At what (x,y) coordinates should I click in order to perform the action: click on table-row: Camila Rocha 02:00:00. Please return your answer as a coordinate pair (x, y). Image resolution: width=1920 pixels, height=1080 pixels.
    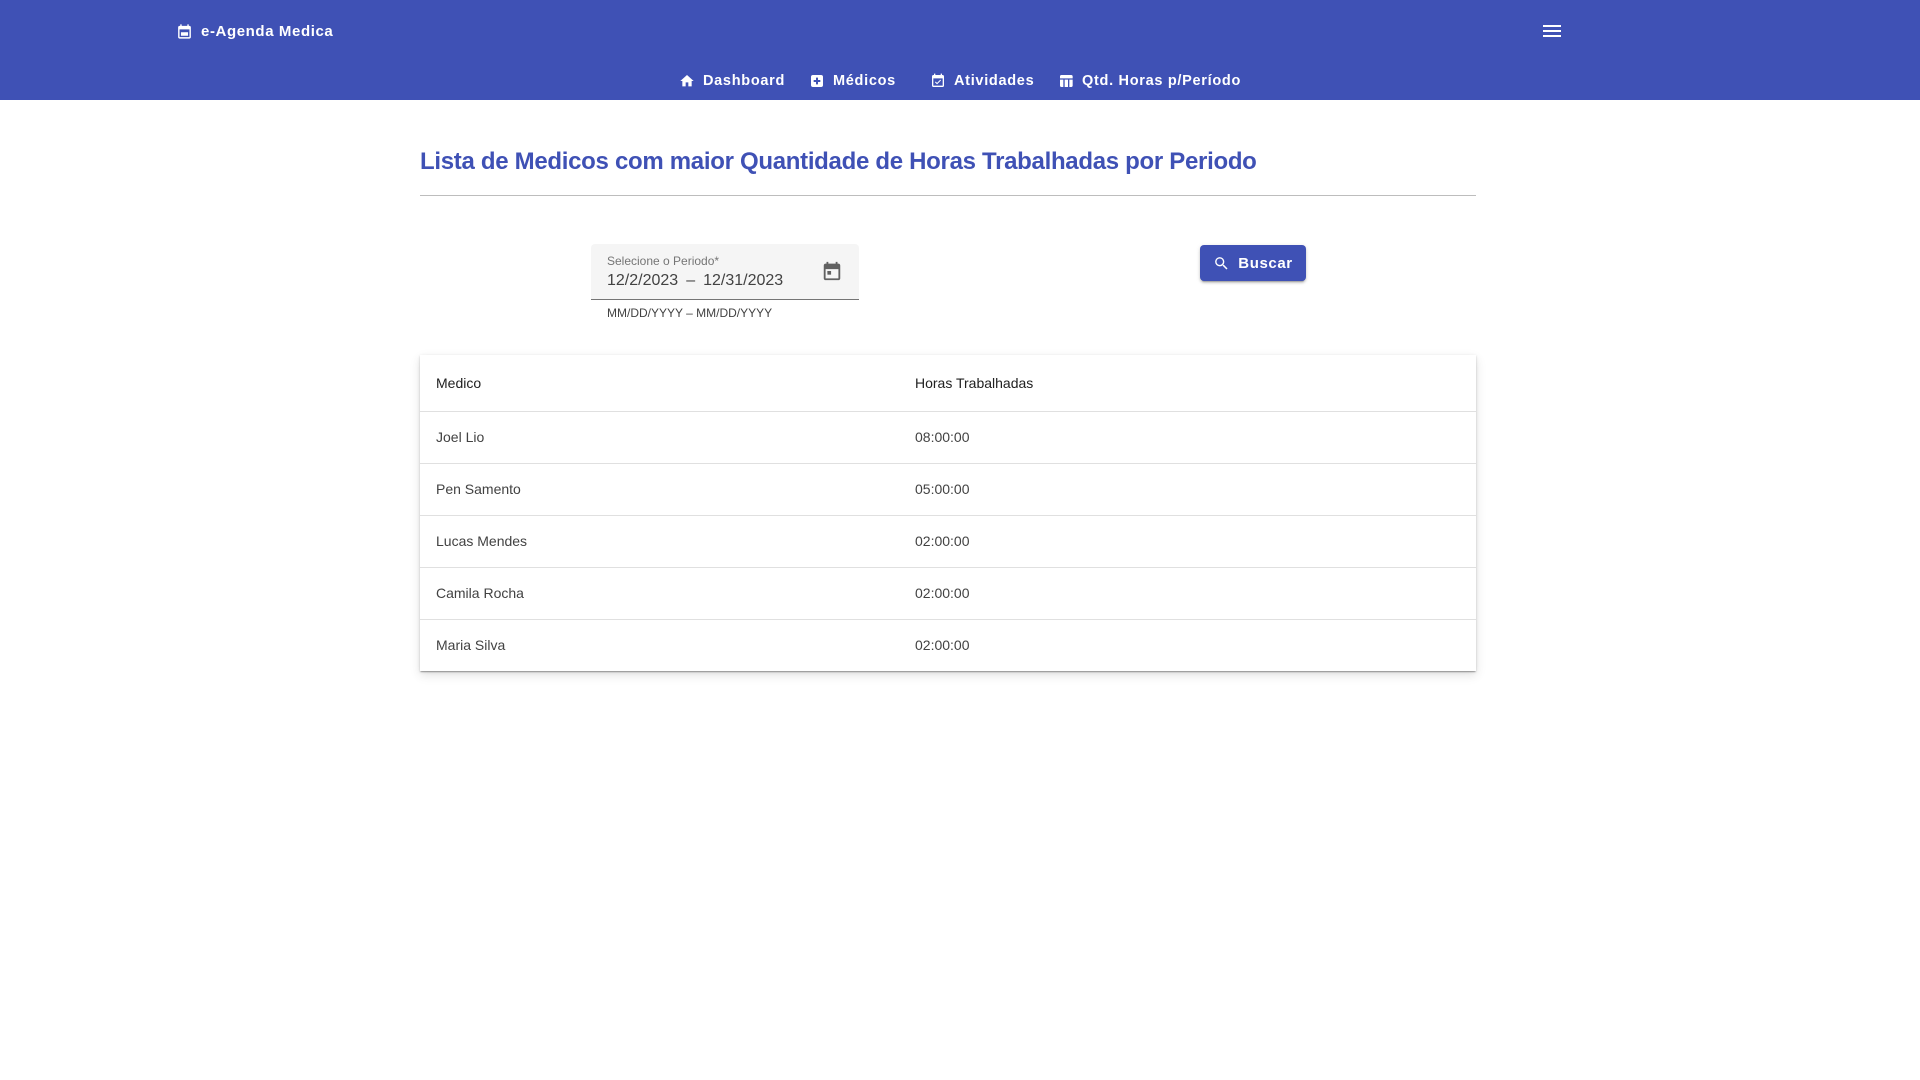
    Looking at the image, I should click on (948, 593).